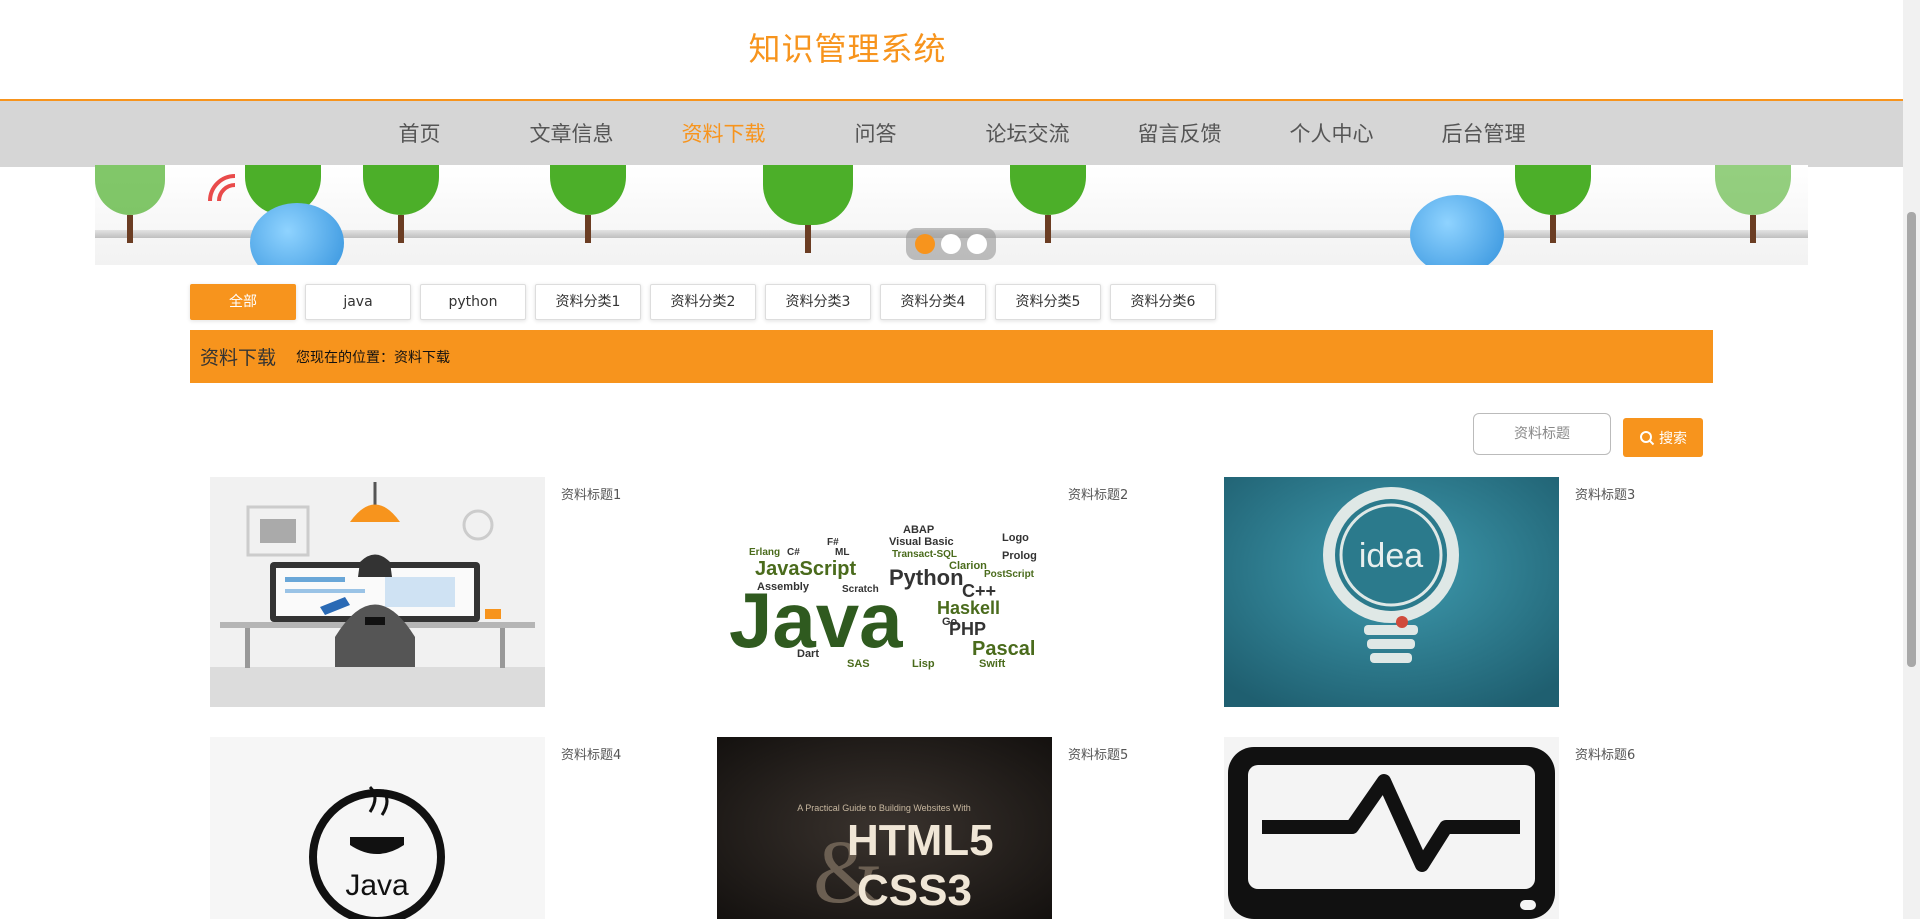 The image size is (1920, 919). I want to click on nav-item-admin: 后台管理, so click(1484, 134).